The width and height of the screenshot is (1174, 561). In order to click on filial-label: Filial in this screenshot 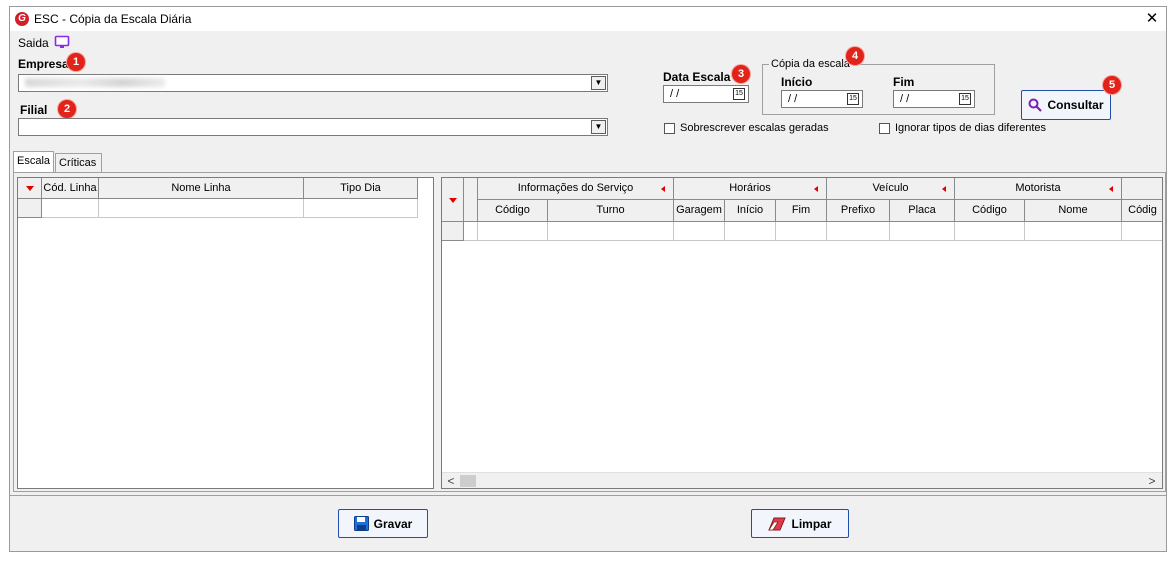, I will do `click(34, 110)`.